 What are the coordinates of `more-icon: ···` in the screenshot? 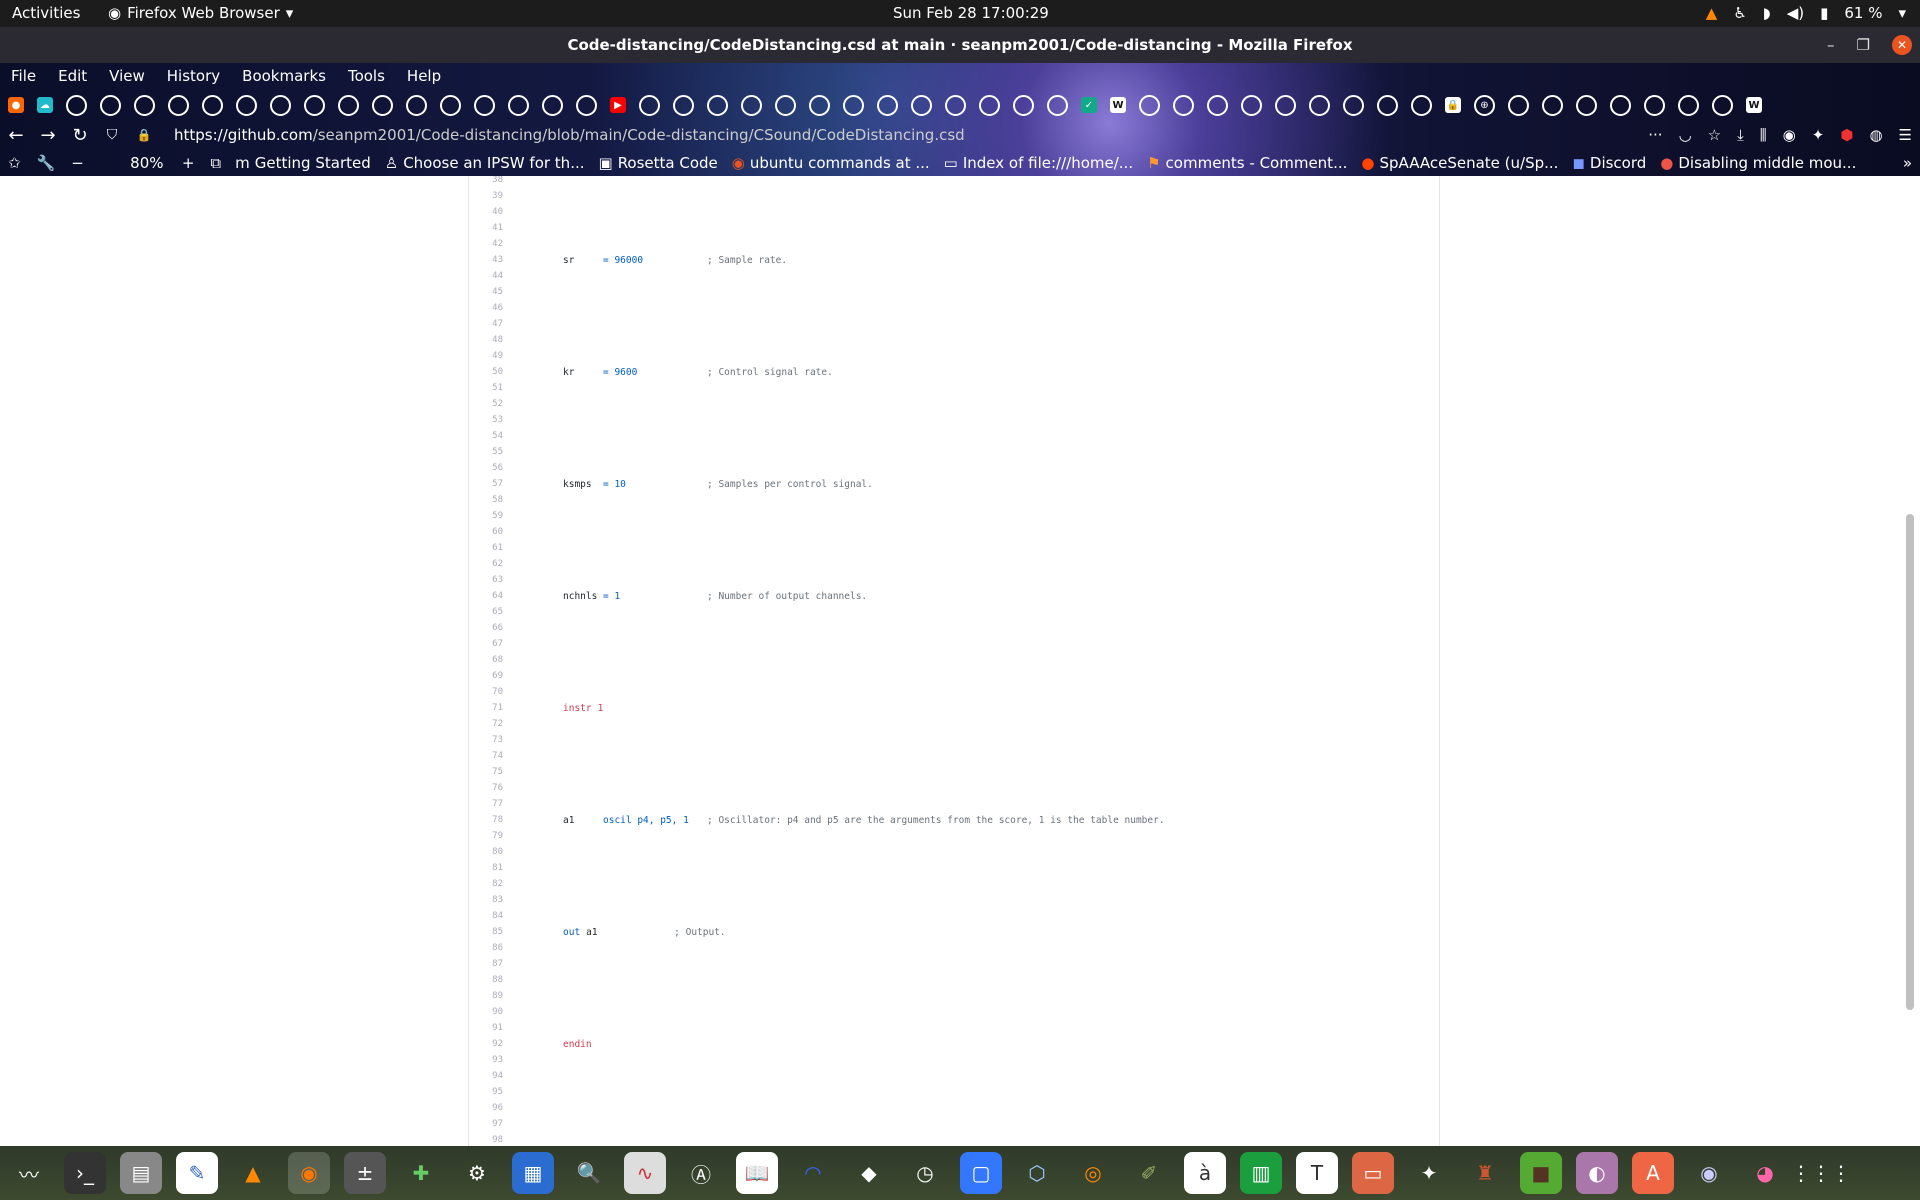 It's located at (1655, 135).